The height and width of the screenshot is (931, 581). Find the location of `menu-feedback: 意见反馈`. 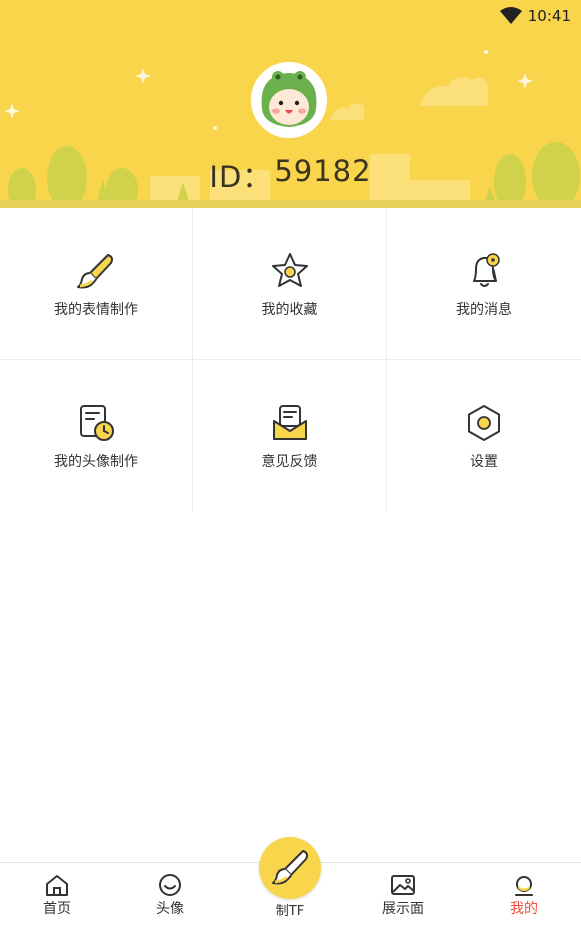

menu-feedback: 意见反馈 is located at coordinates (290, 436).